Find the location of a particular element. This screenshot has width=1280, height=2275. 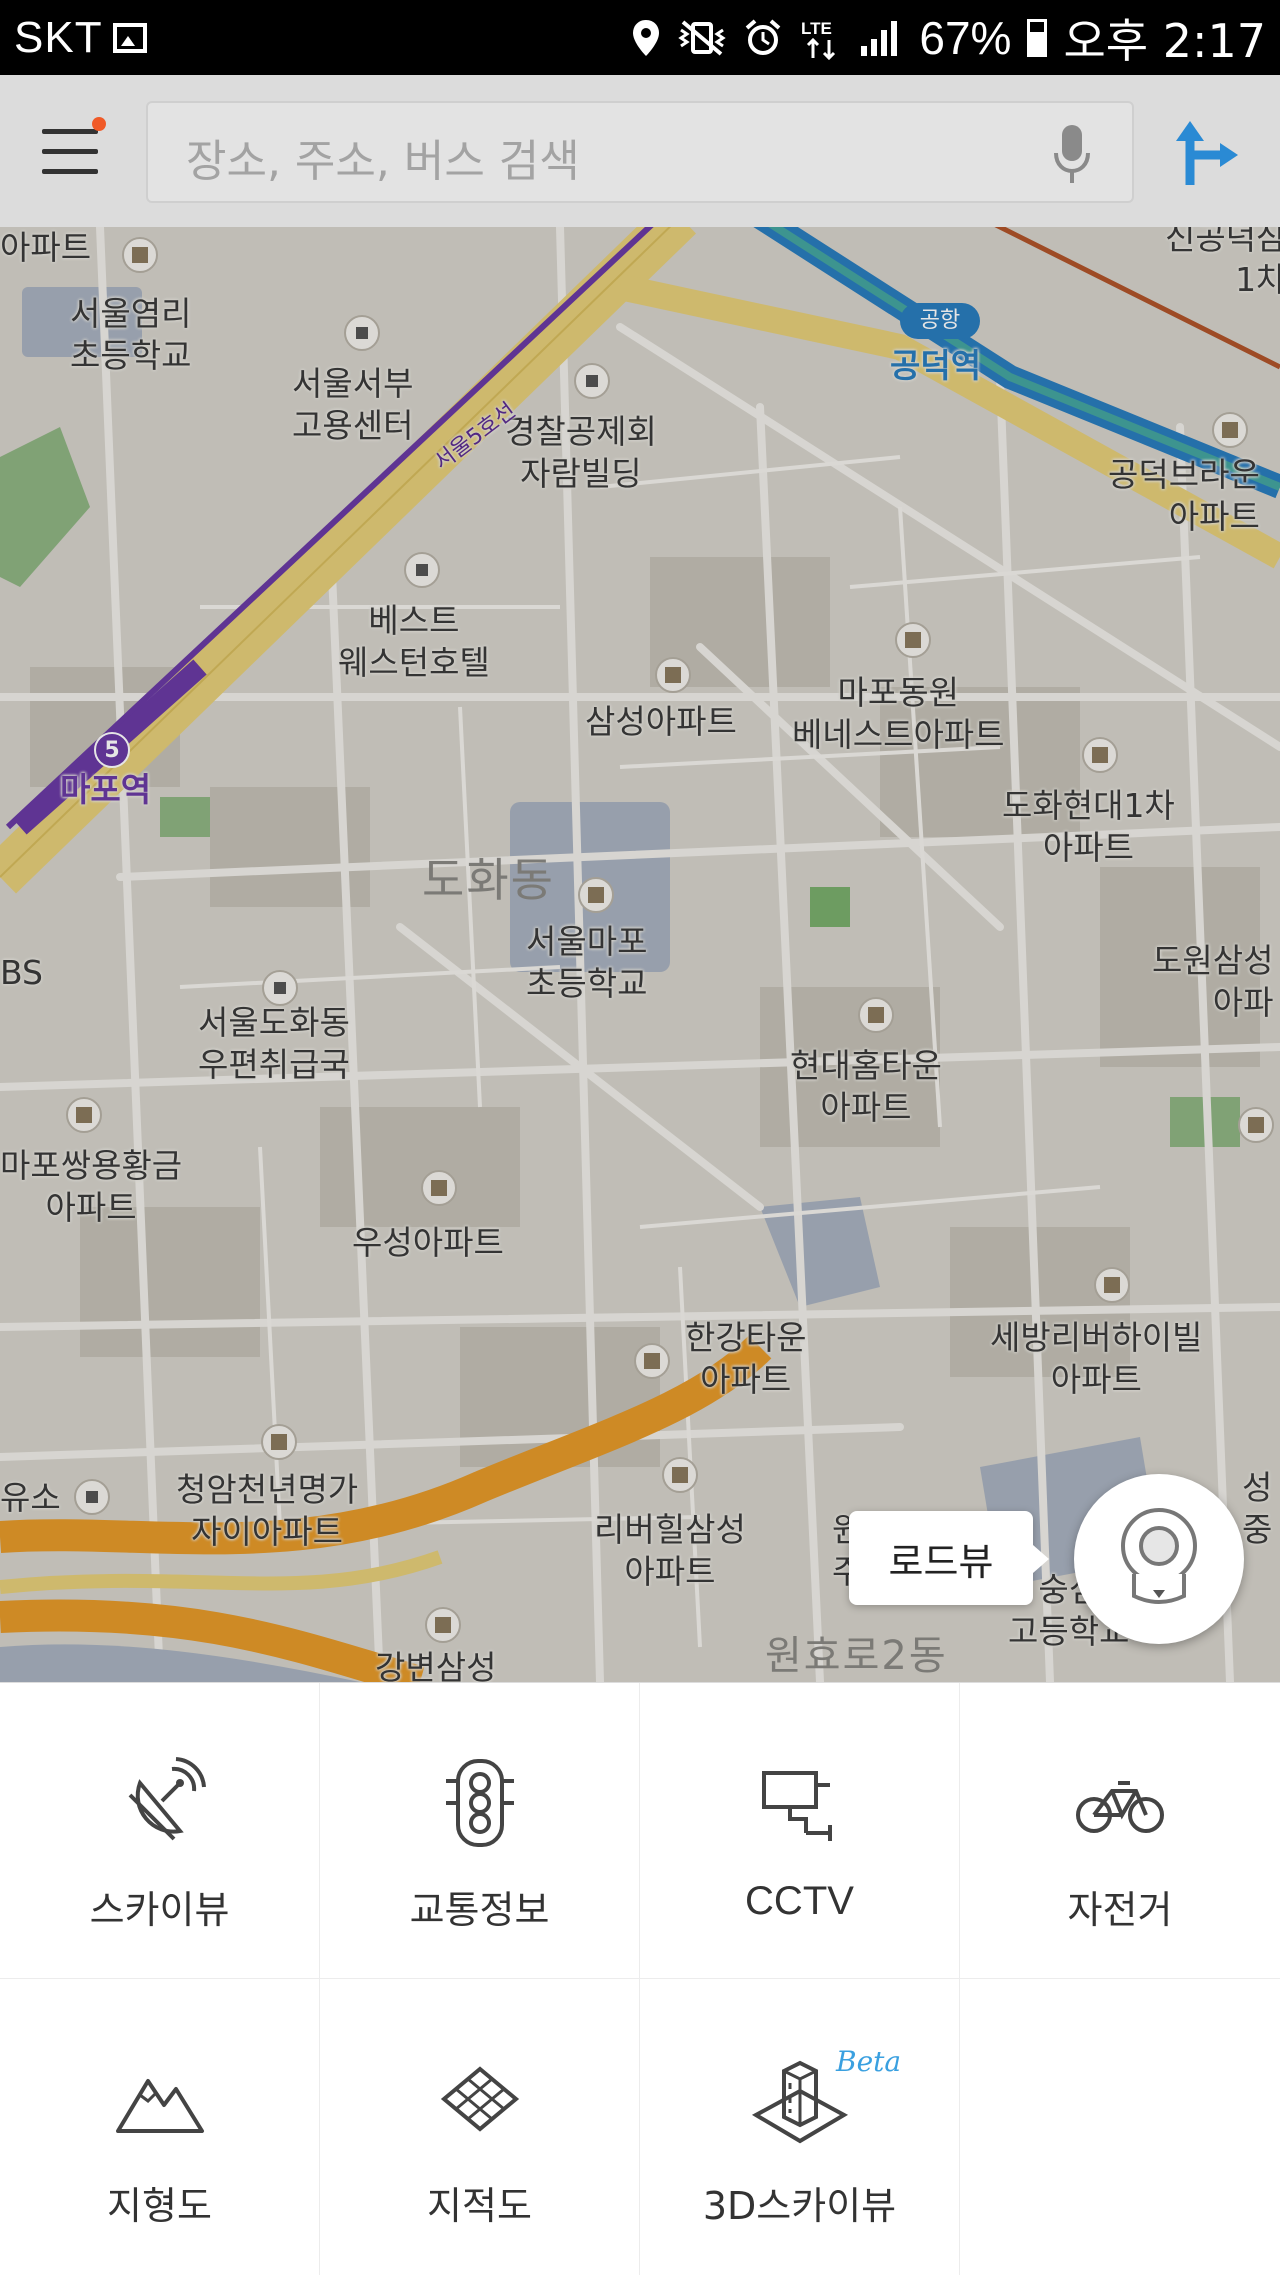

layer-label: 교통정보 is located at coordinates (479, 1910).